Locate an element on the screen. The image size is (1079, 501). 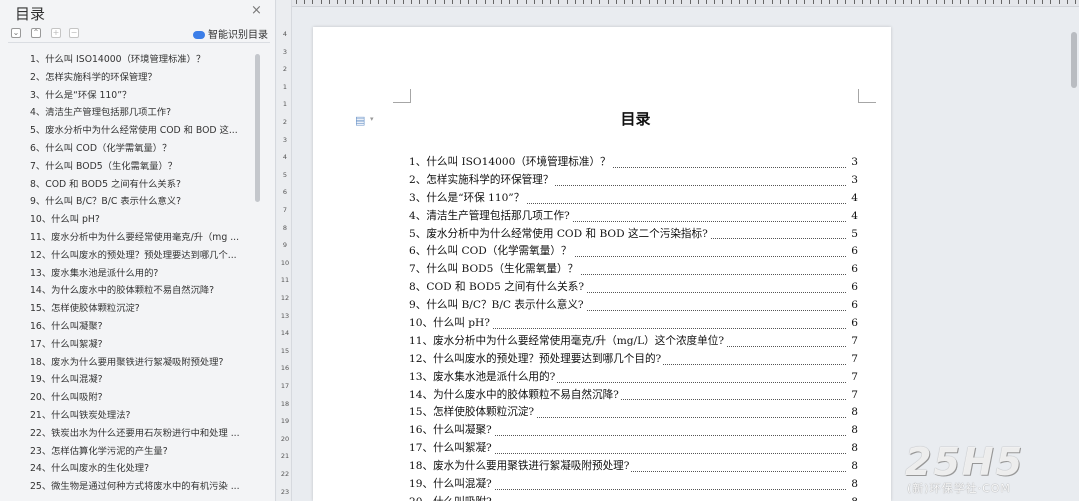
document-scrollbar is located at coordinates (1074, 60).